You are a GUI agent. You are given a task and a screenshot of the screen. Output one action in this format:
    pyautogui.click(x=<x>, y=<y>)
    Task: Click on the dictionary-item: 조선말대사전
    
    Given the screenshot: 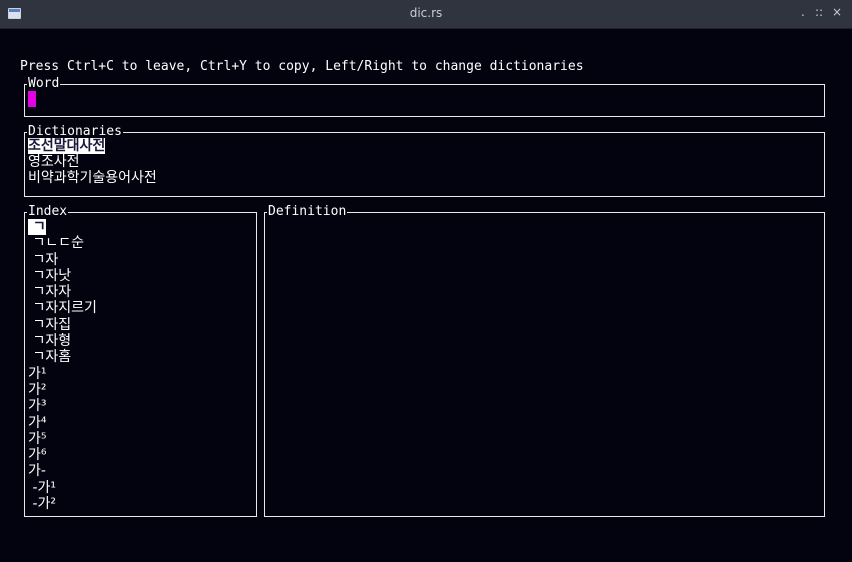 What is the action you would take?
    pyautogui.click(x=92, y=146)
    